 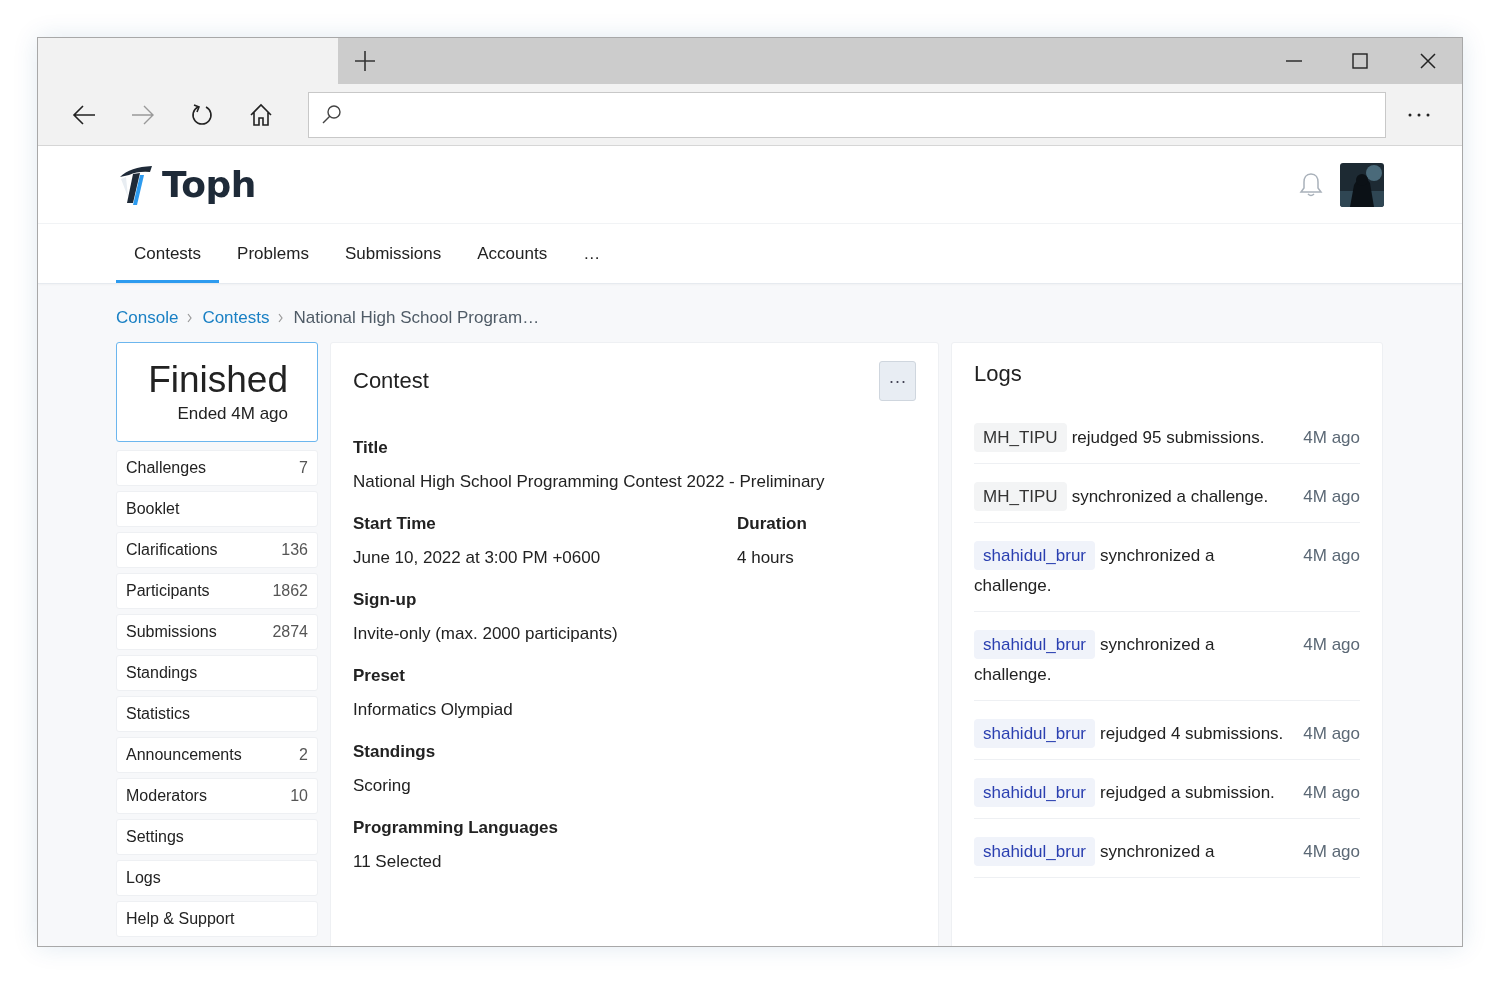 I want to click on sidebar-item: Participants 1862, so click(x=217, y=591).